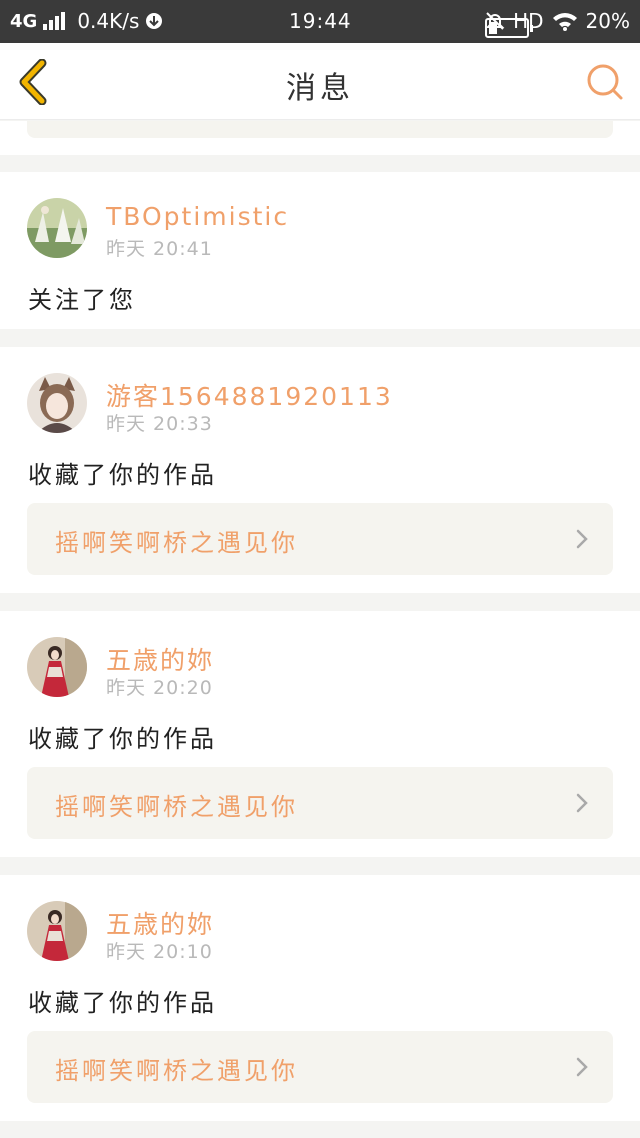 The width and height of the screenshot is (640, 1138). I want to click on search-icon, so click(605, 82).